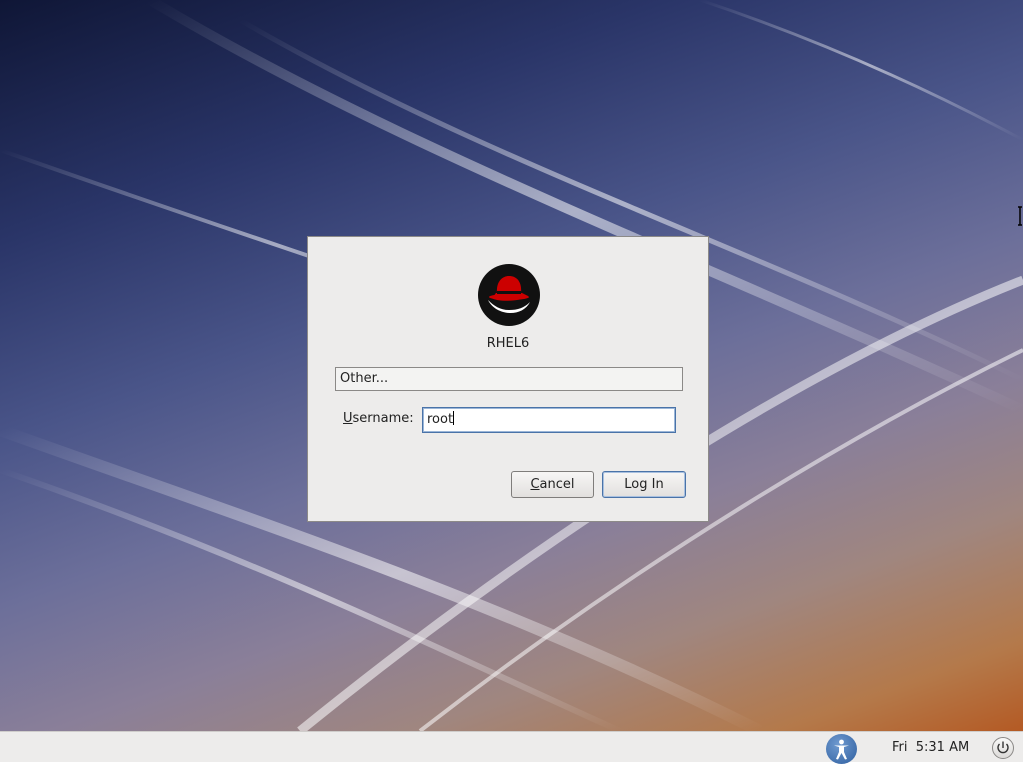 This screenshot has width=1023, height=768. What do you see at coordinates (535, 484) in the screenshot?
I see `cancel-mnemonic: C` at bounding box center [535, 484].